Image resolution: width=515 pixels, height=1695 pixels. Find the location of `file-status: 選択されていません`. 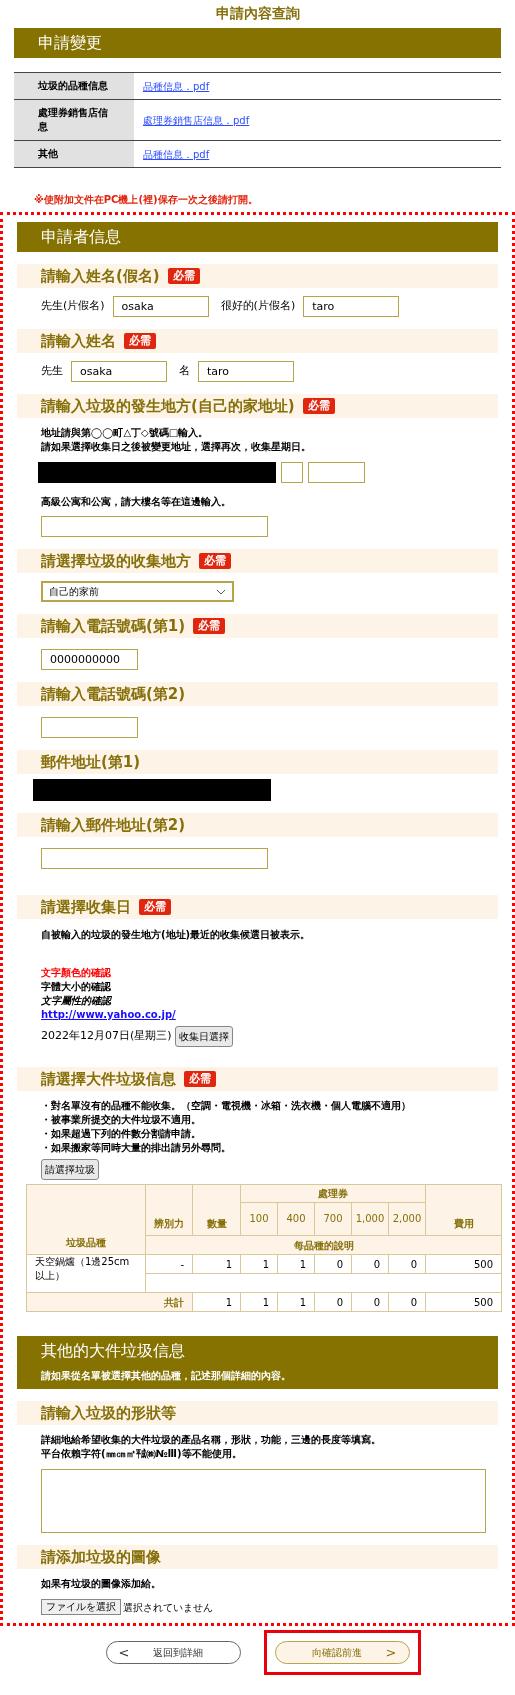

file-status: 選択されていません is located at coordinates (168, 1607).